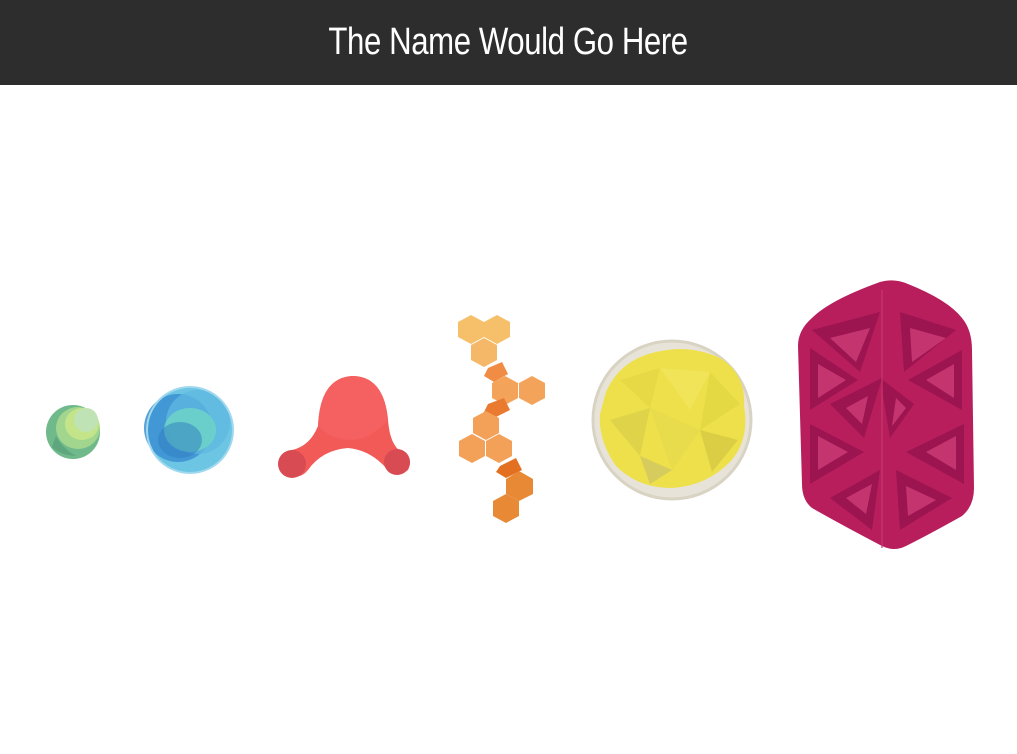 The height and width of the screenshot is (754, 1017). Describe the element at coordinates (73, 432) in the screenshot. I see `green-sphere-icon` at that location.